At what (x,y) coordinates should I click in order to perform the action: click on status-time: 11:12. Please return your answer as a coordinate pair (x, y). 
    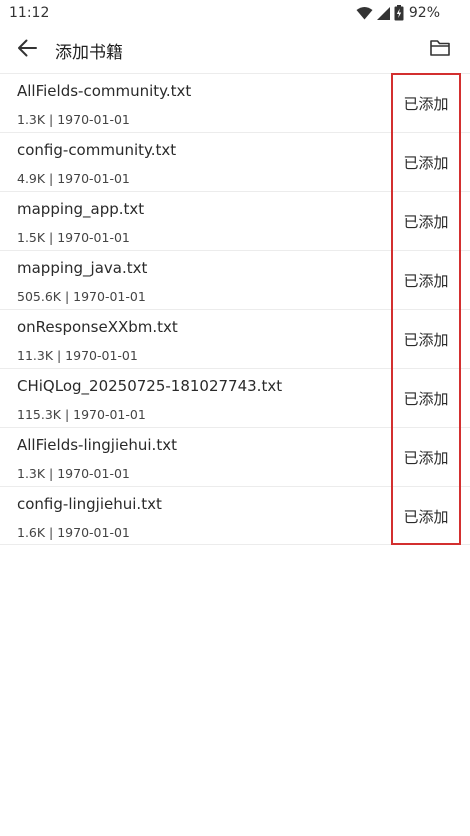
    Looking at the image, I should click on (29, 13).